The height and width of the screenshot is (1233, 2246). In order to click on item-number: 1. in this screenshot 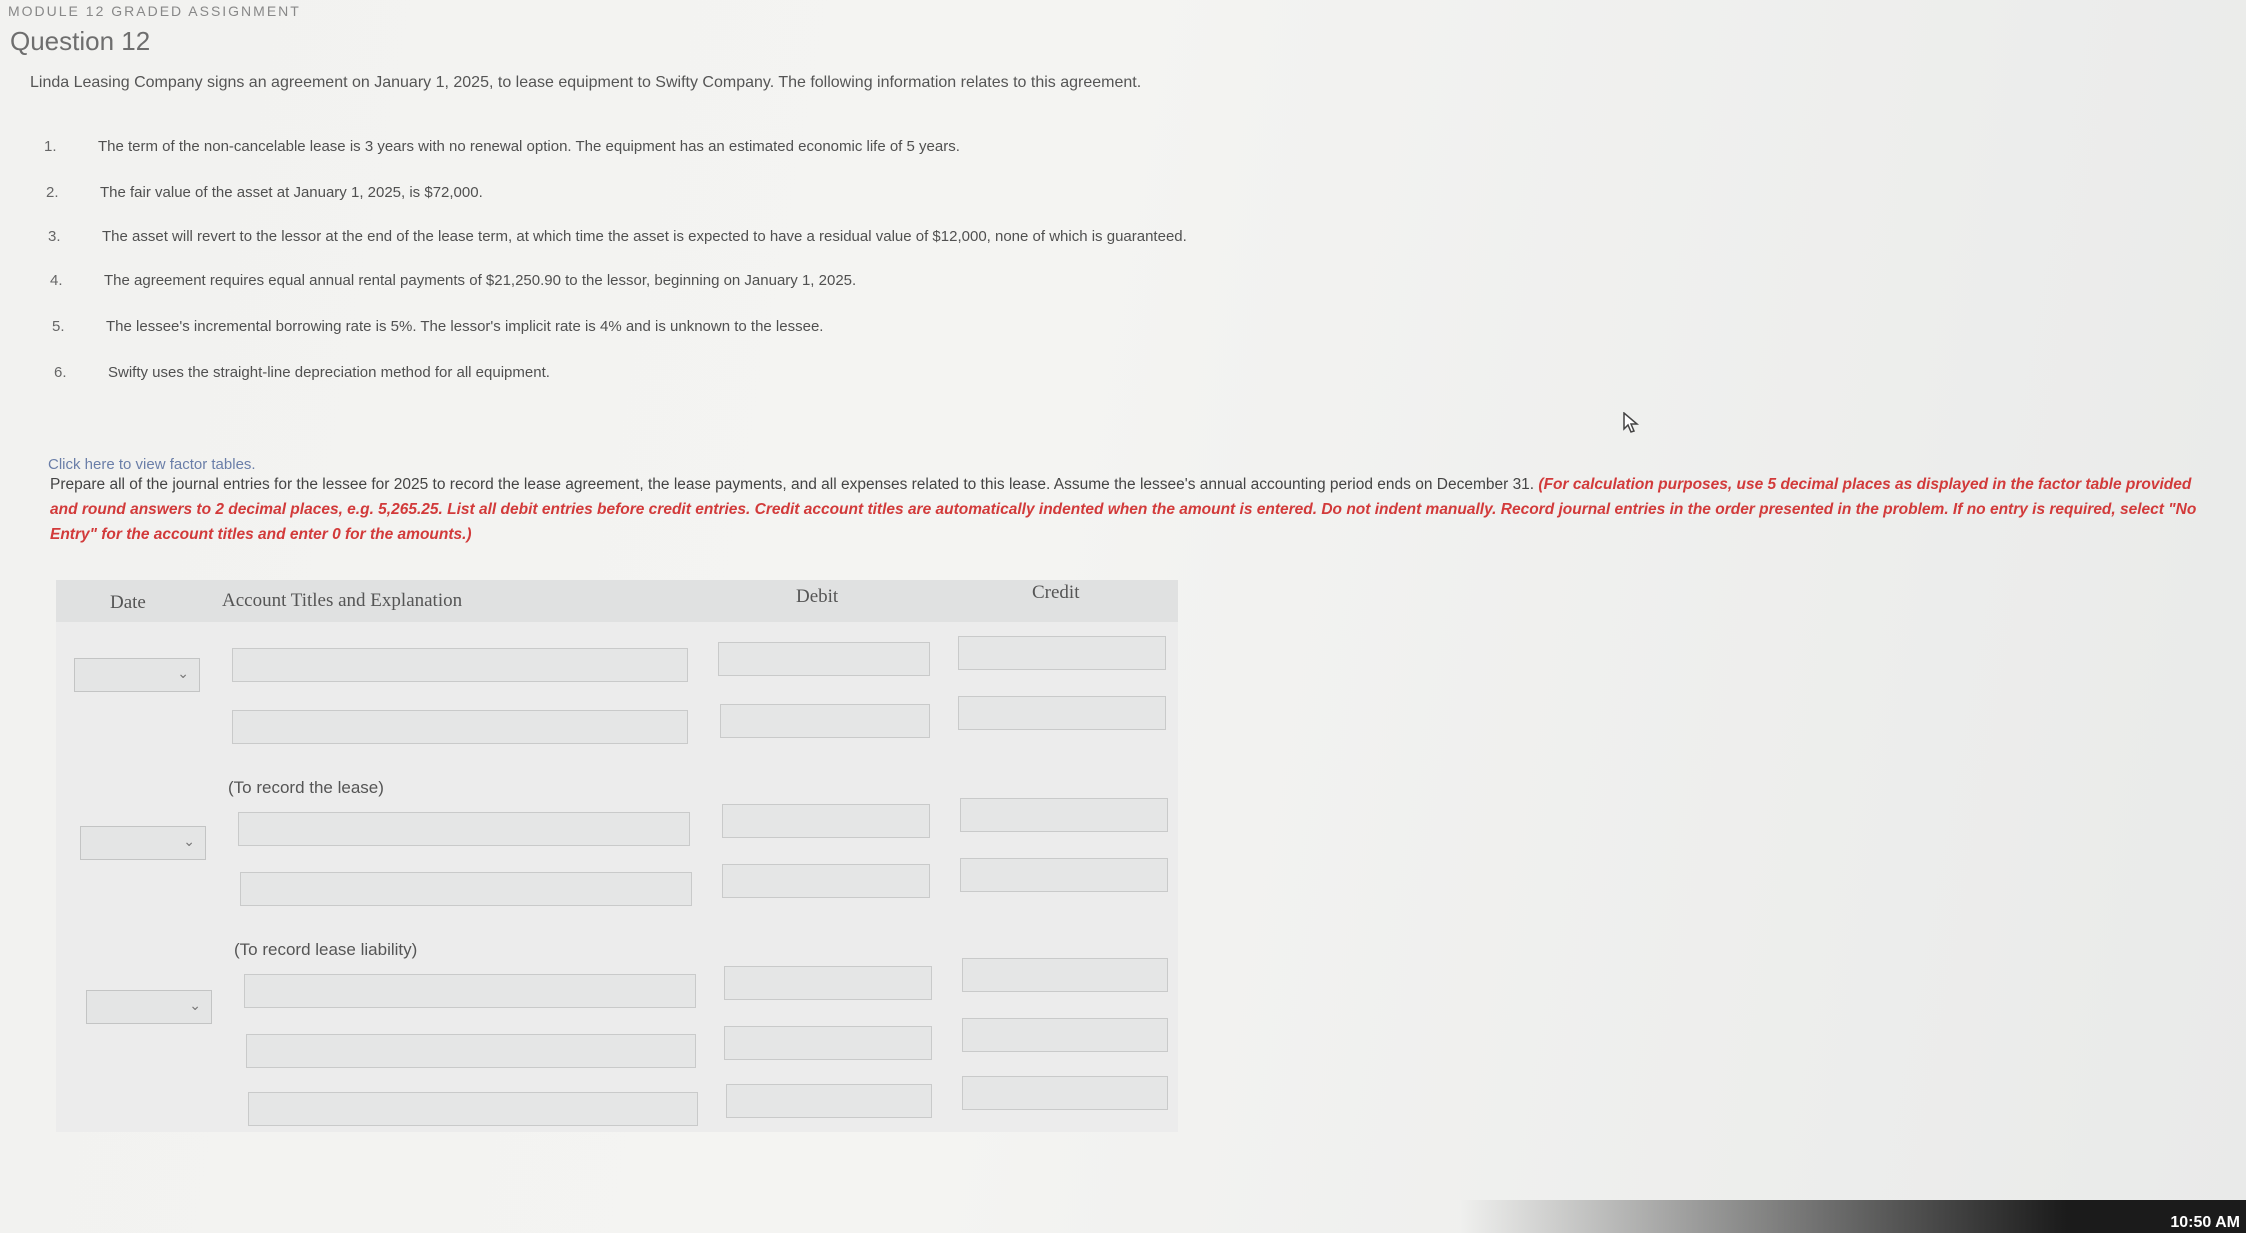, I will do `click(50, 146)`.